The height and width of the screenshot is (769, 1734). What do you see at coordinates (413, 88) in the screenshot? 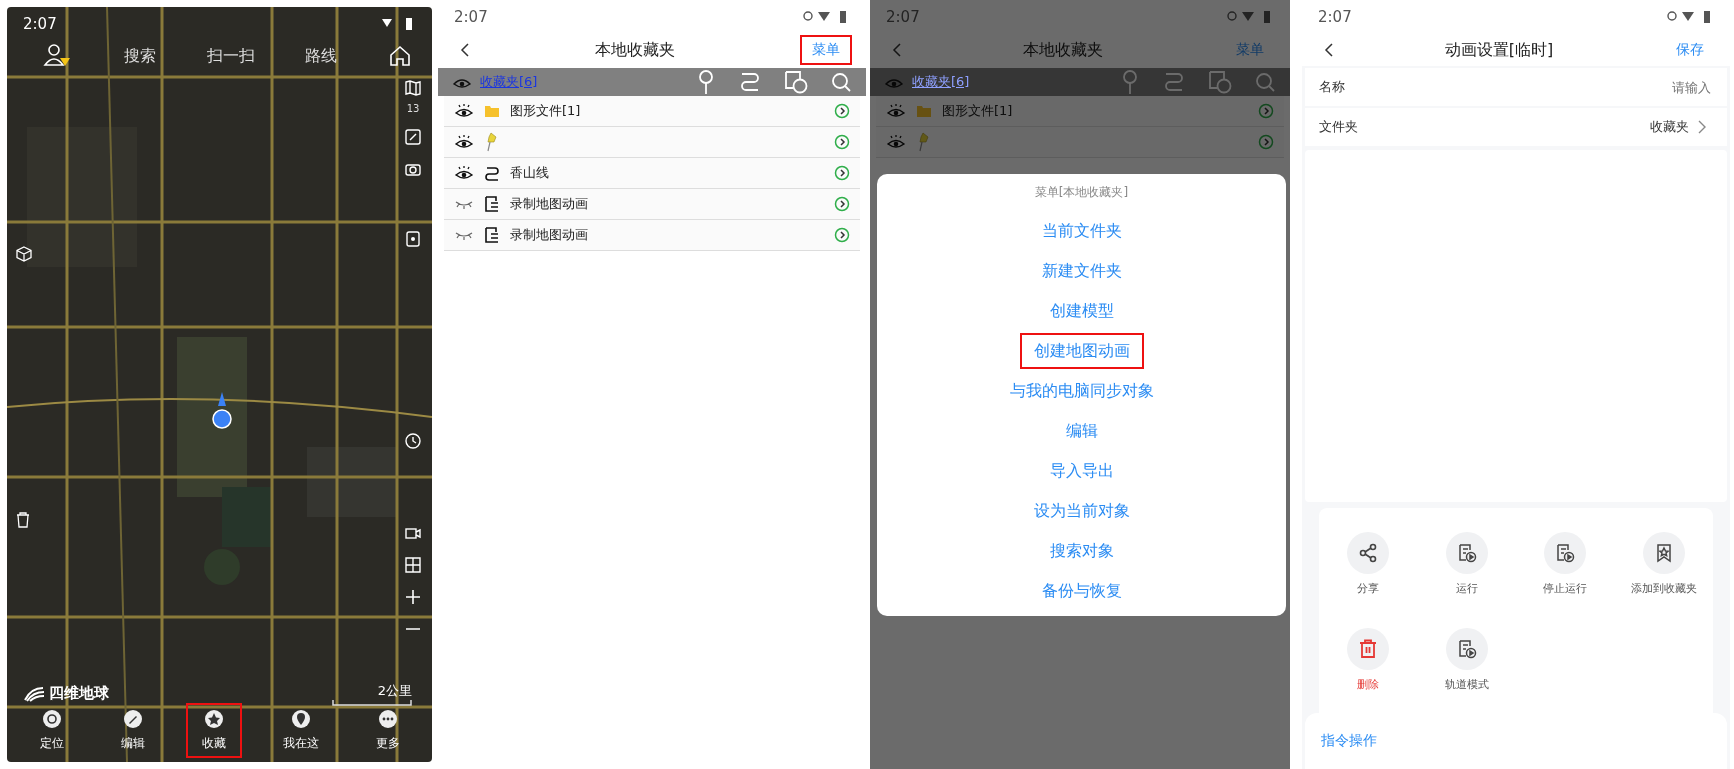
I see `map-book-icon` at bounding box center [413, 88].